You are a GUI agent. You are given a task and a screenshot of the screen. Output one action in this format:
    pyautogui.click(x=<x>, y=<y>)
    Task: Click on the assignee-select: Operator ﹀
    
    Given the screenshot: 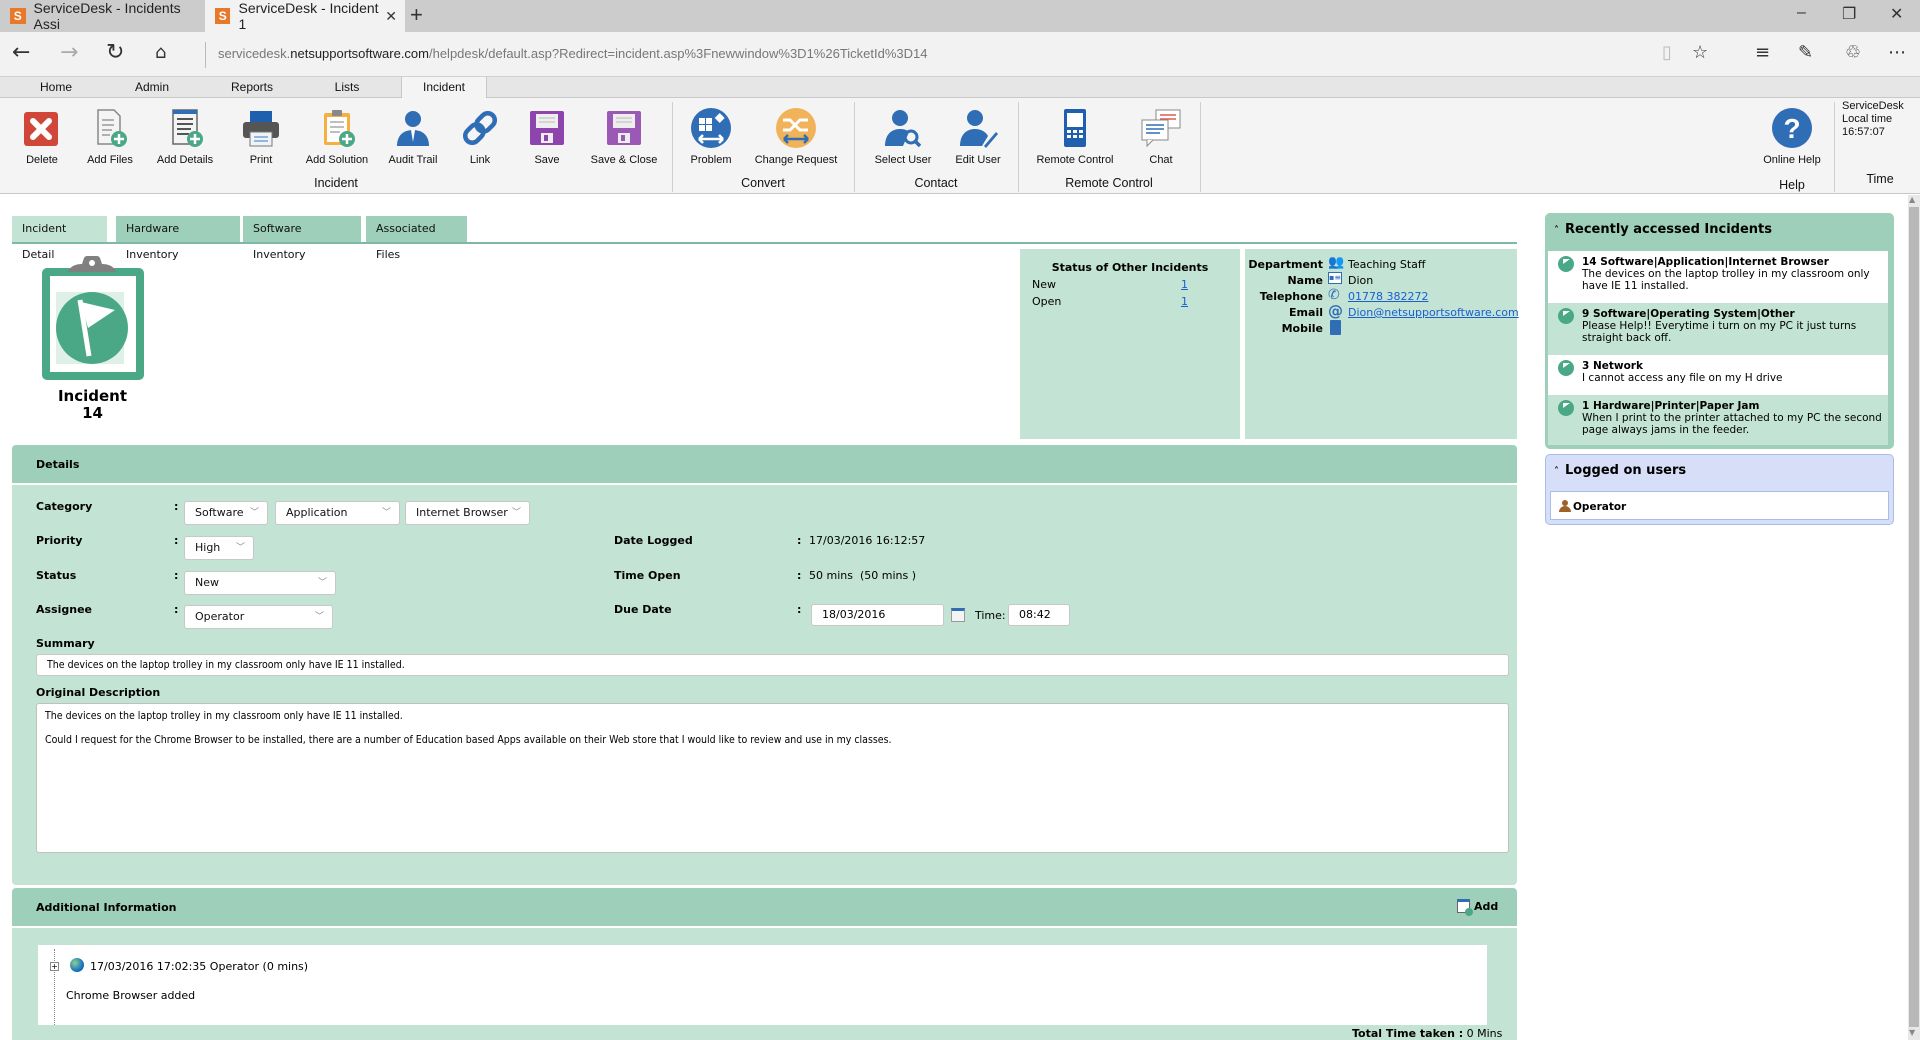 What is the action you would take?
    pyautogui.click(x=258, y=617)
    